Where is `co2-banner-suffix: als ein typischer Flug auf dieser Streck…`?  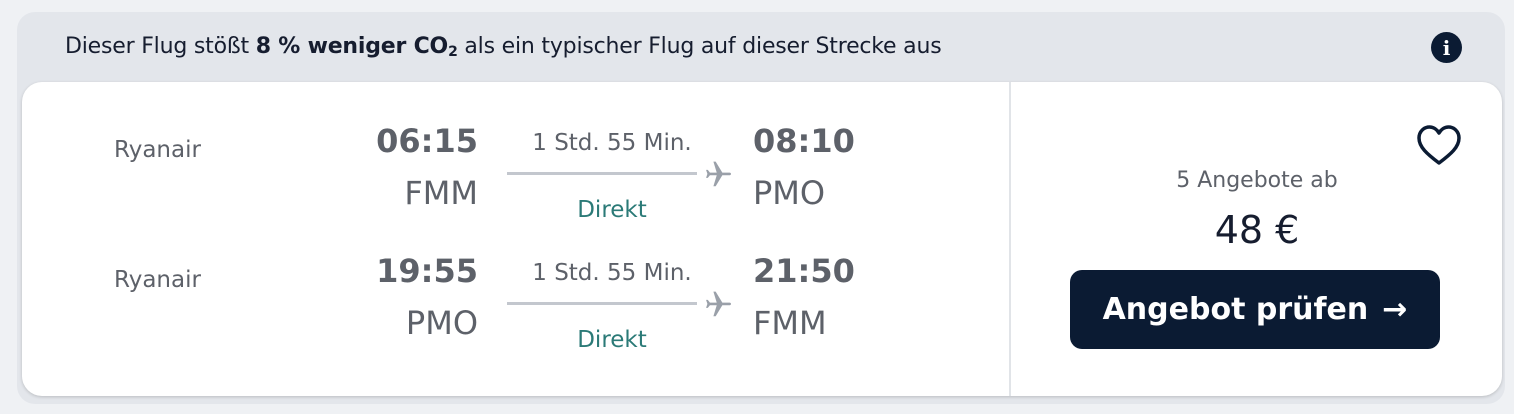 co2-banner-suffix: als ein typischer Flug auf dieser Streck… is located at coordinates (699, 46).